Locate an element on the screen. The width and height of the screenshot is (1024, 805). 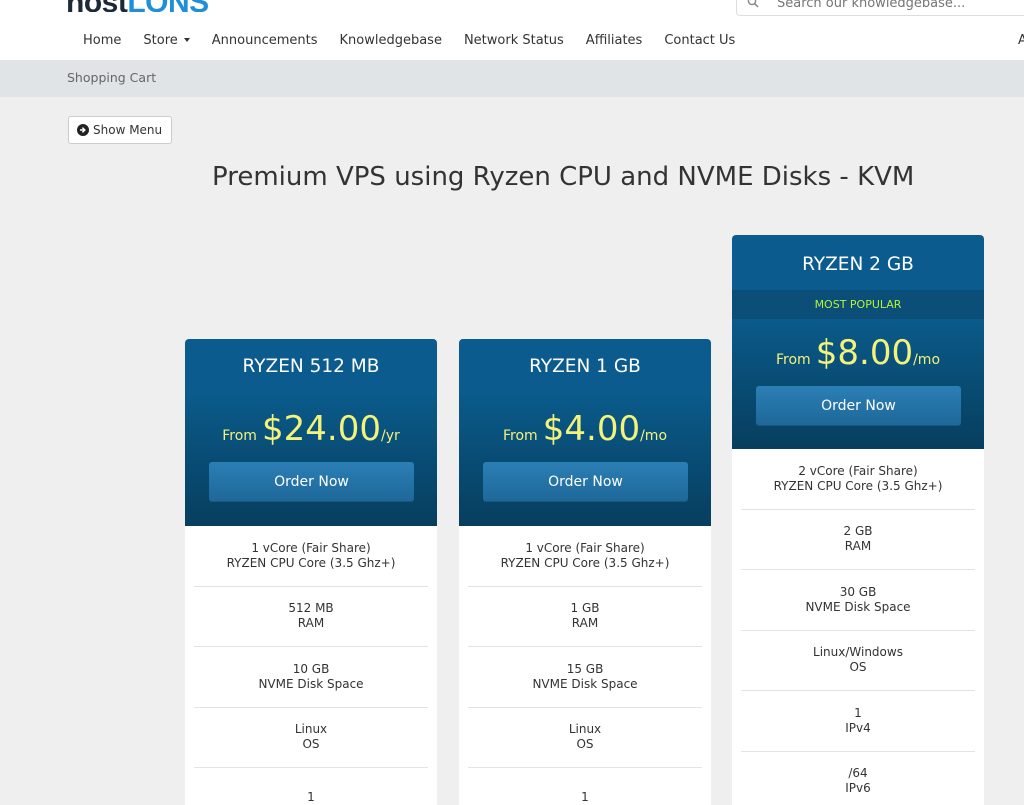
show-menu-button: Show Menu is located at coordinates (120, 130).